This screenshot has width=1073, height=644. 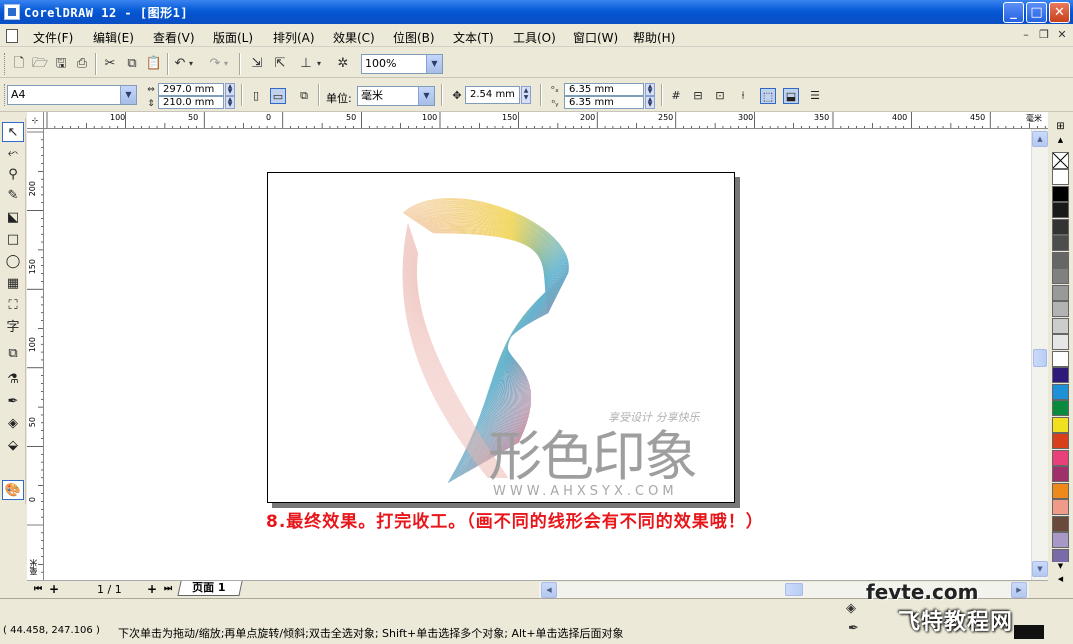 I want to click on graph-paper-tool-icon: ▦, so click(x=13, y=284).